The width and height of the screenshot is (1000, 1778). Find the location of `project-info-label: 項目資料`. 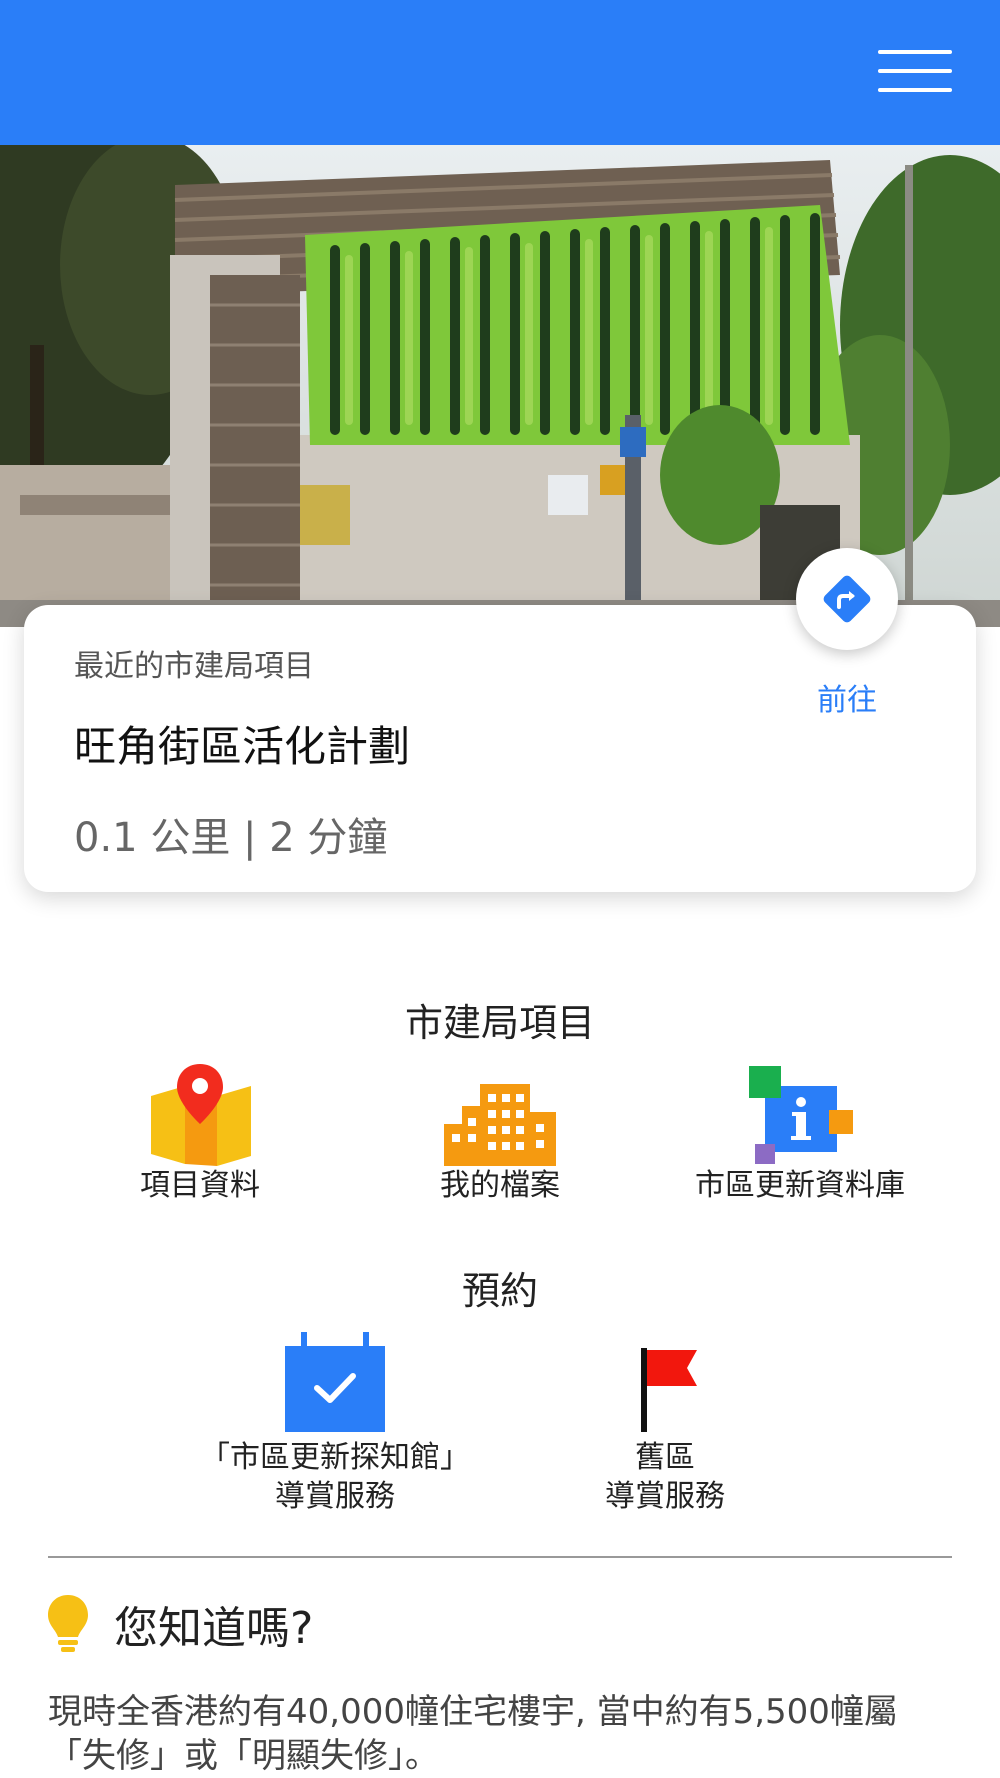

project-info-label: 項目資料 is located at coordinates (200, 1185).